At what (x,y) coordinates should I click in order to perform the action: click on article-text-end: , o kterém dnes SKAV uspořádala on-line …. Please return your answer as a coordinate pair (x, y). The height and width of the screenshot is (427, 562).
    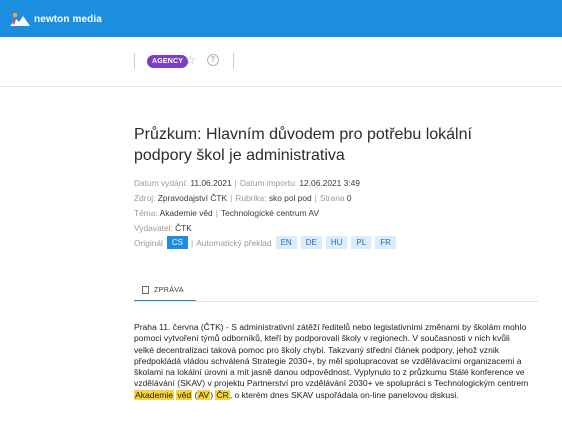
    Looking at the image, I should click on (344, 394).